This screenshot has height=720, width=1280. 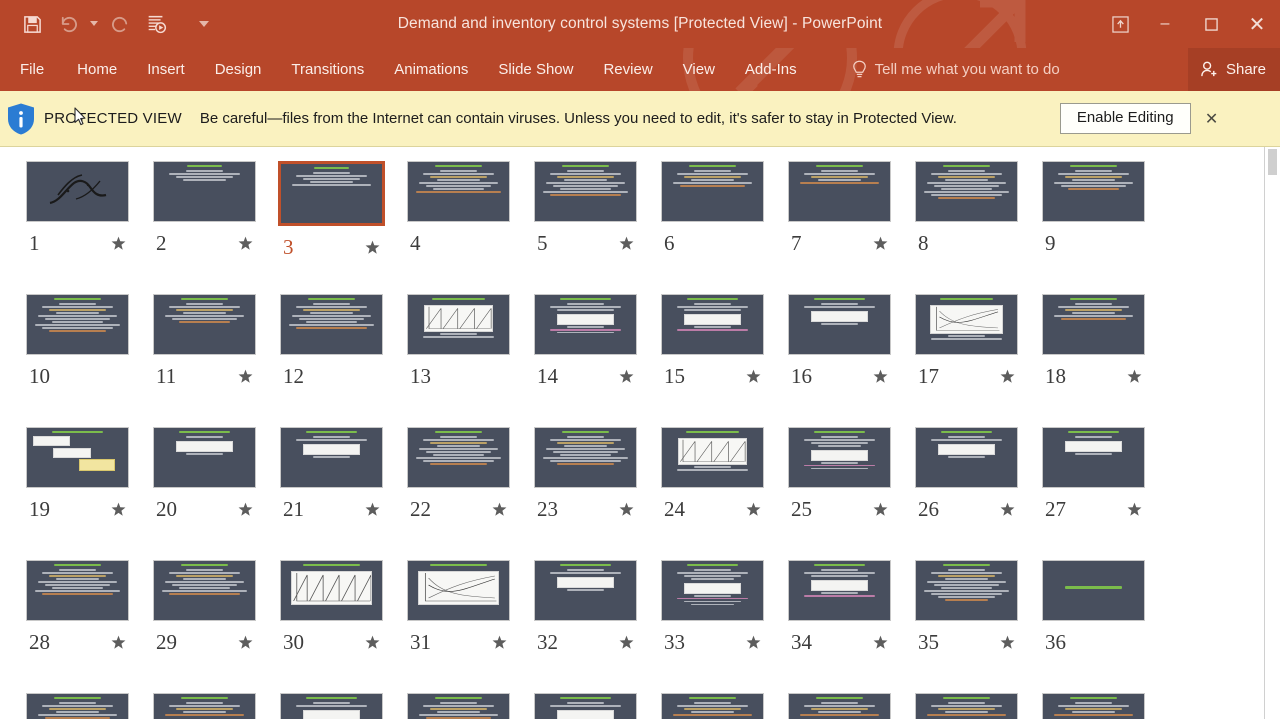 I want to click on slide-thumbnail-cell: 32, so click(x=585, y=626).